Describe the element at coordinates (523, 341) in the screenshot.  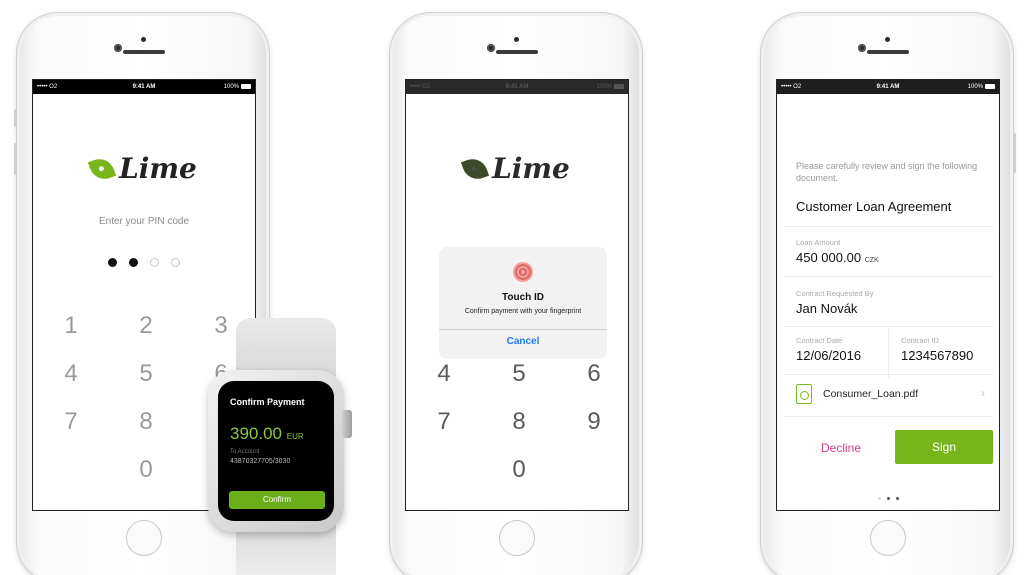
I see `cancel-button: Cancel` at that location.